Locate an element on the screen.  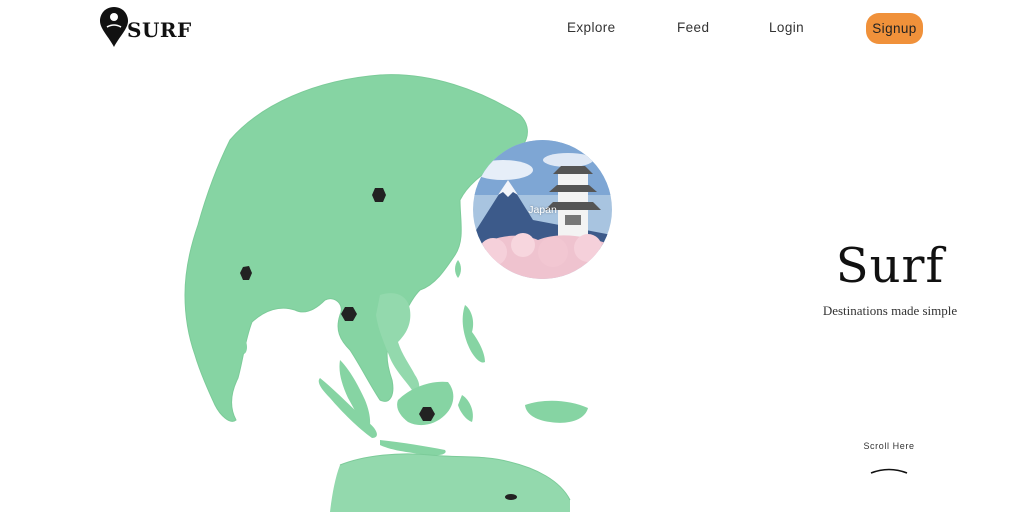
main-nav: Explore Feed Login Signup is located at coordinates (512, 28).